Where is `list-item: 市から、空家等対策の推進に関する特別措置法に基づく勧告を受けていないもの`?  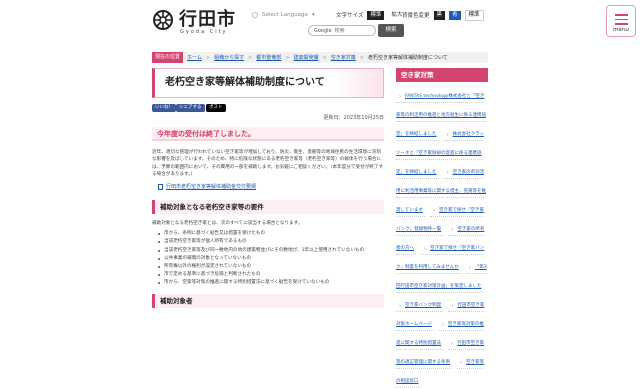
list-item: 市から、空家等対策の推進に関する特別措置法に基づく勧告を受けていないもの is located at coordinates (271, 283).